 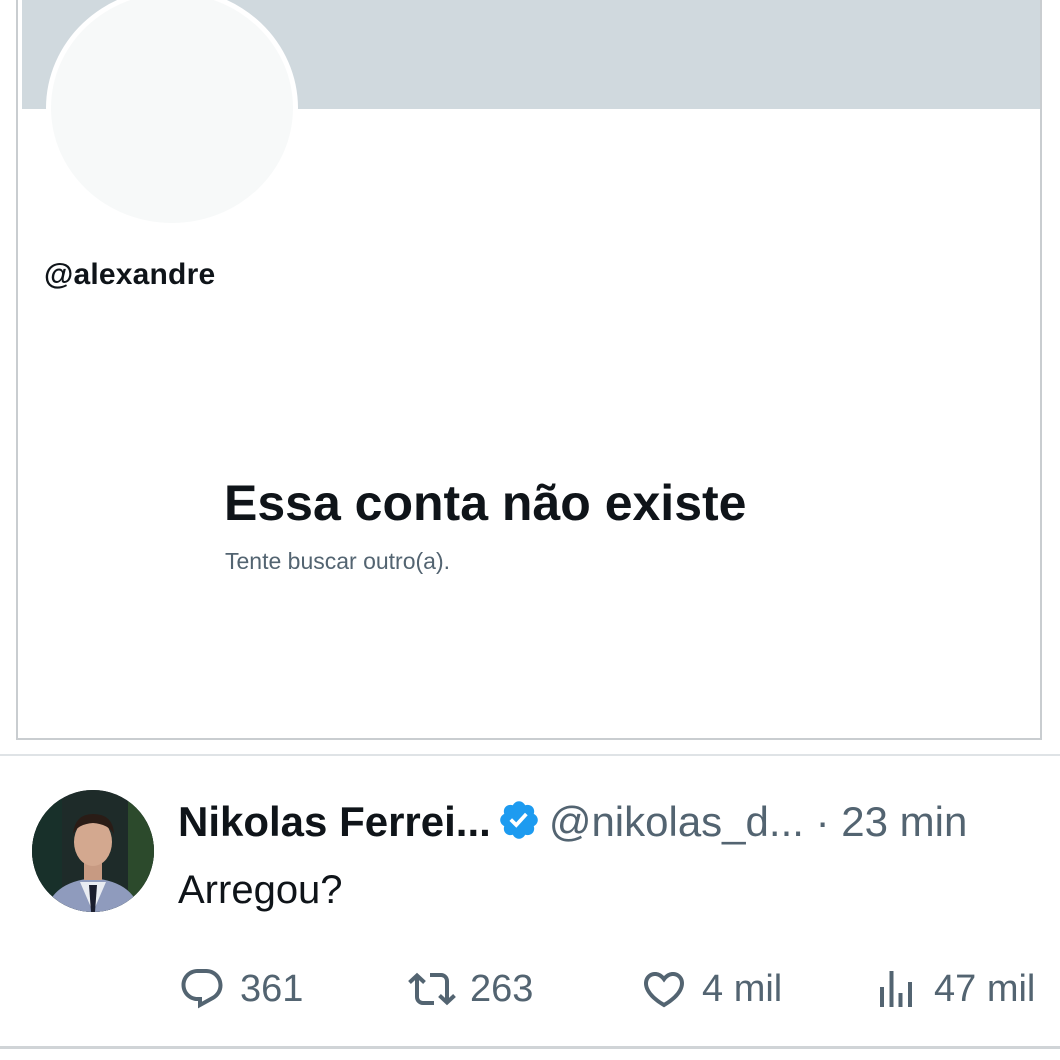 What do you see at coordinates (742, 988) in the screenshot?
I see `like-count: 4 mil` at bounding box center [742, 988].